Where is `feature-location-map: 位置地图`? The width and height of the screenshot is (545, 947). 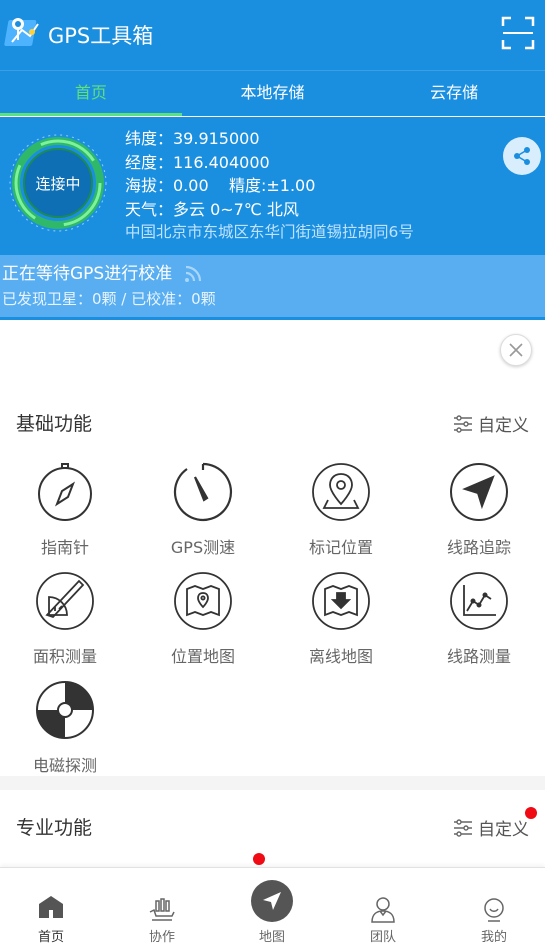 feature-location-map: 位置地图 is located at coordinates (203, 619).